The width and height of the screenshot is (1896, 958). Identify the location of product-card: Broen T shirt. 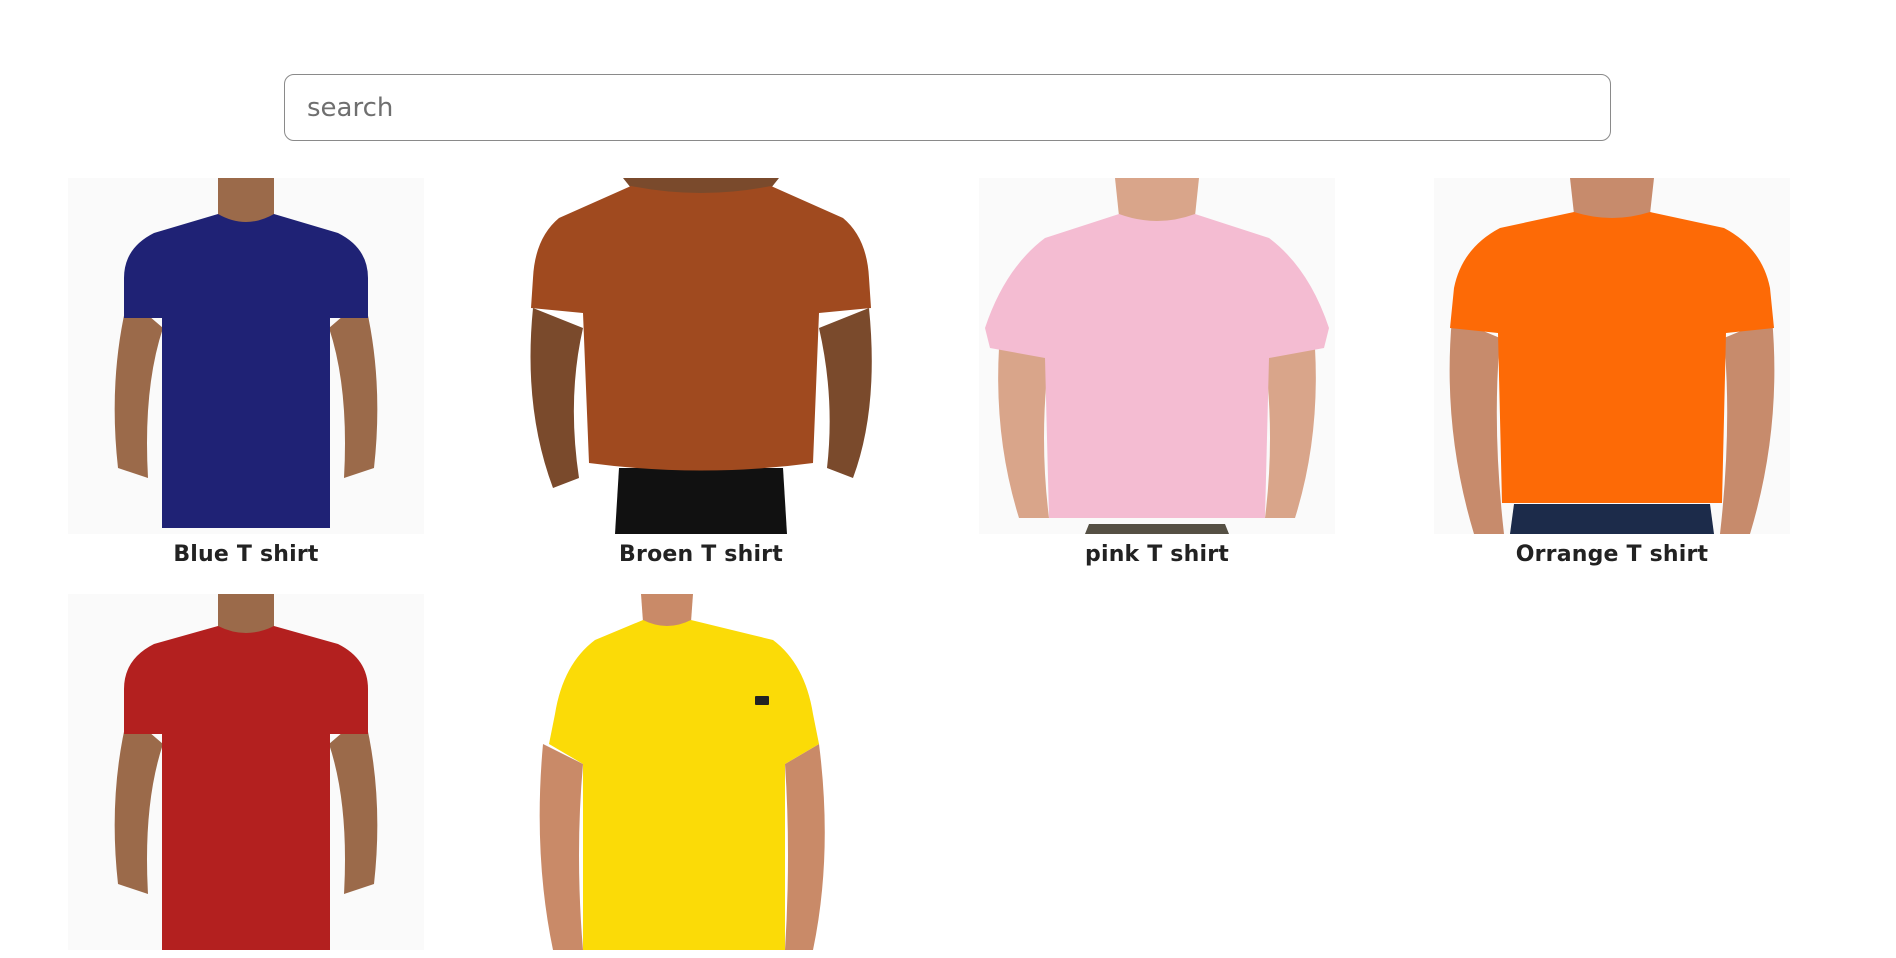
(701, 372).